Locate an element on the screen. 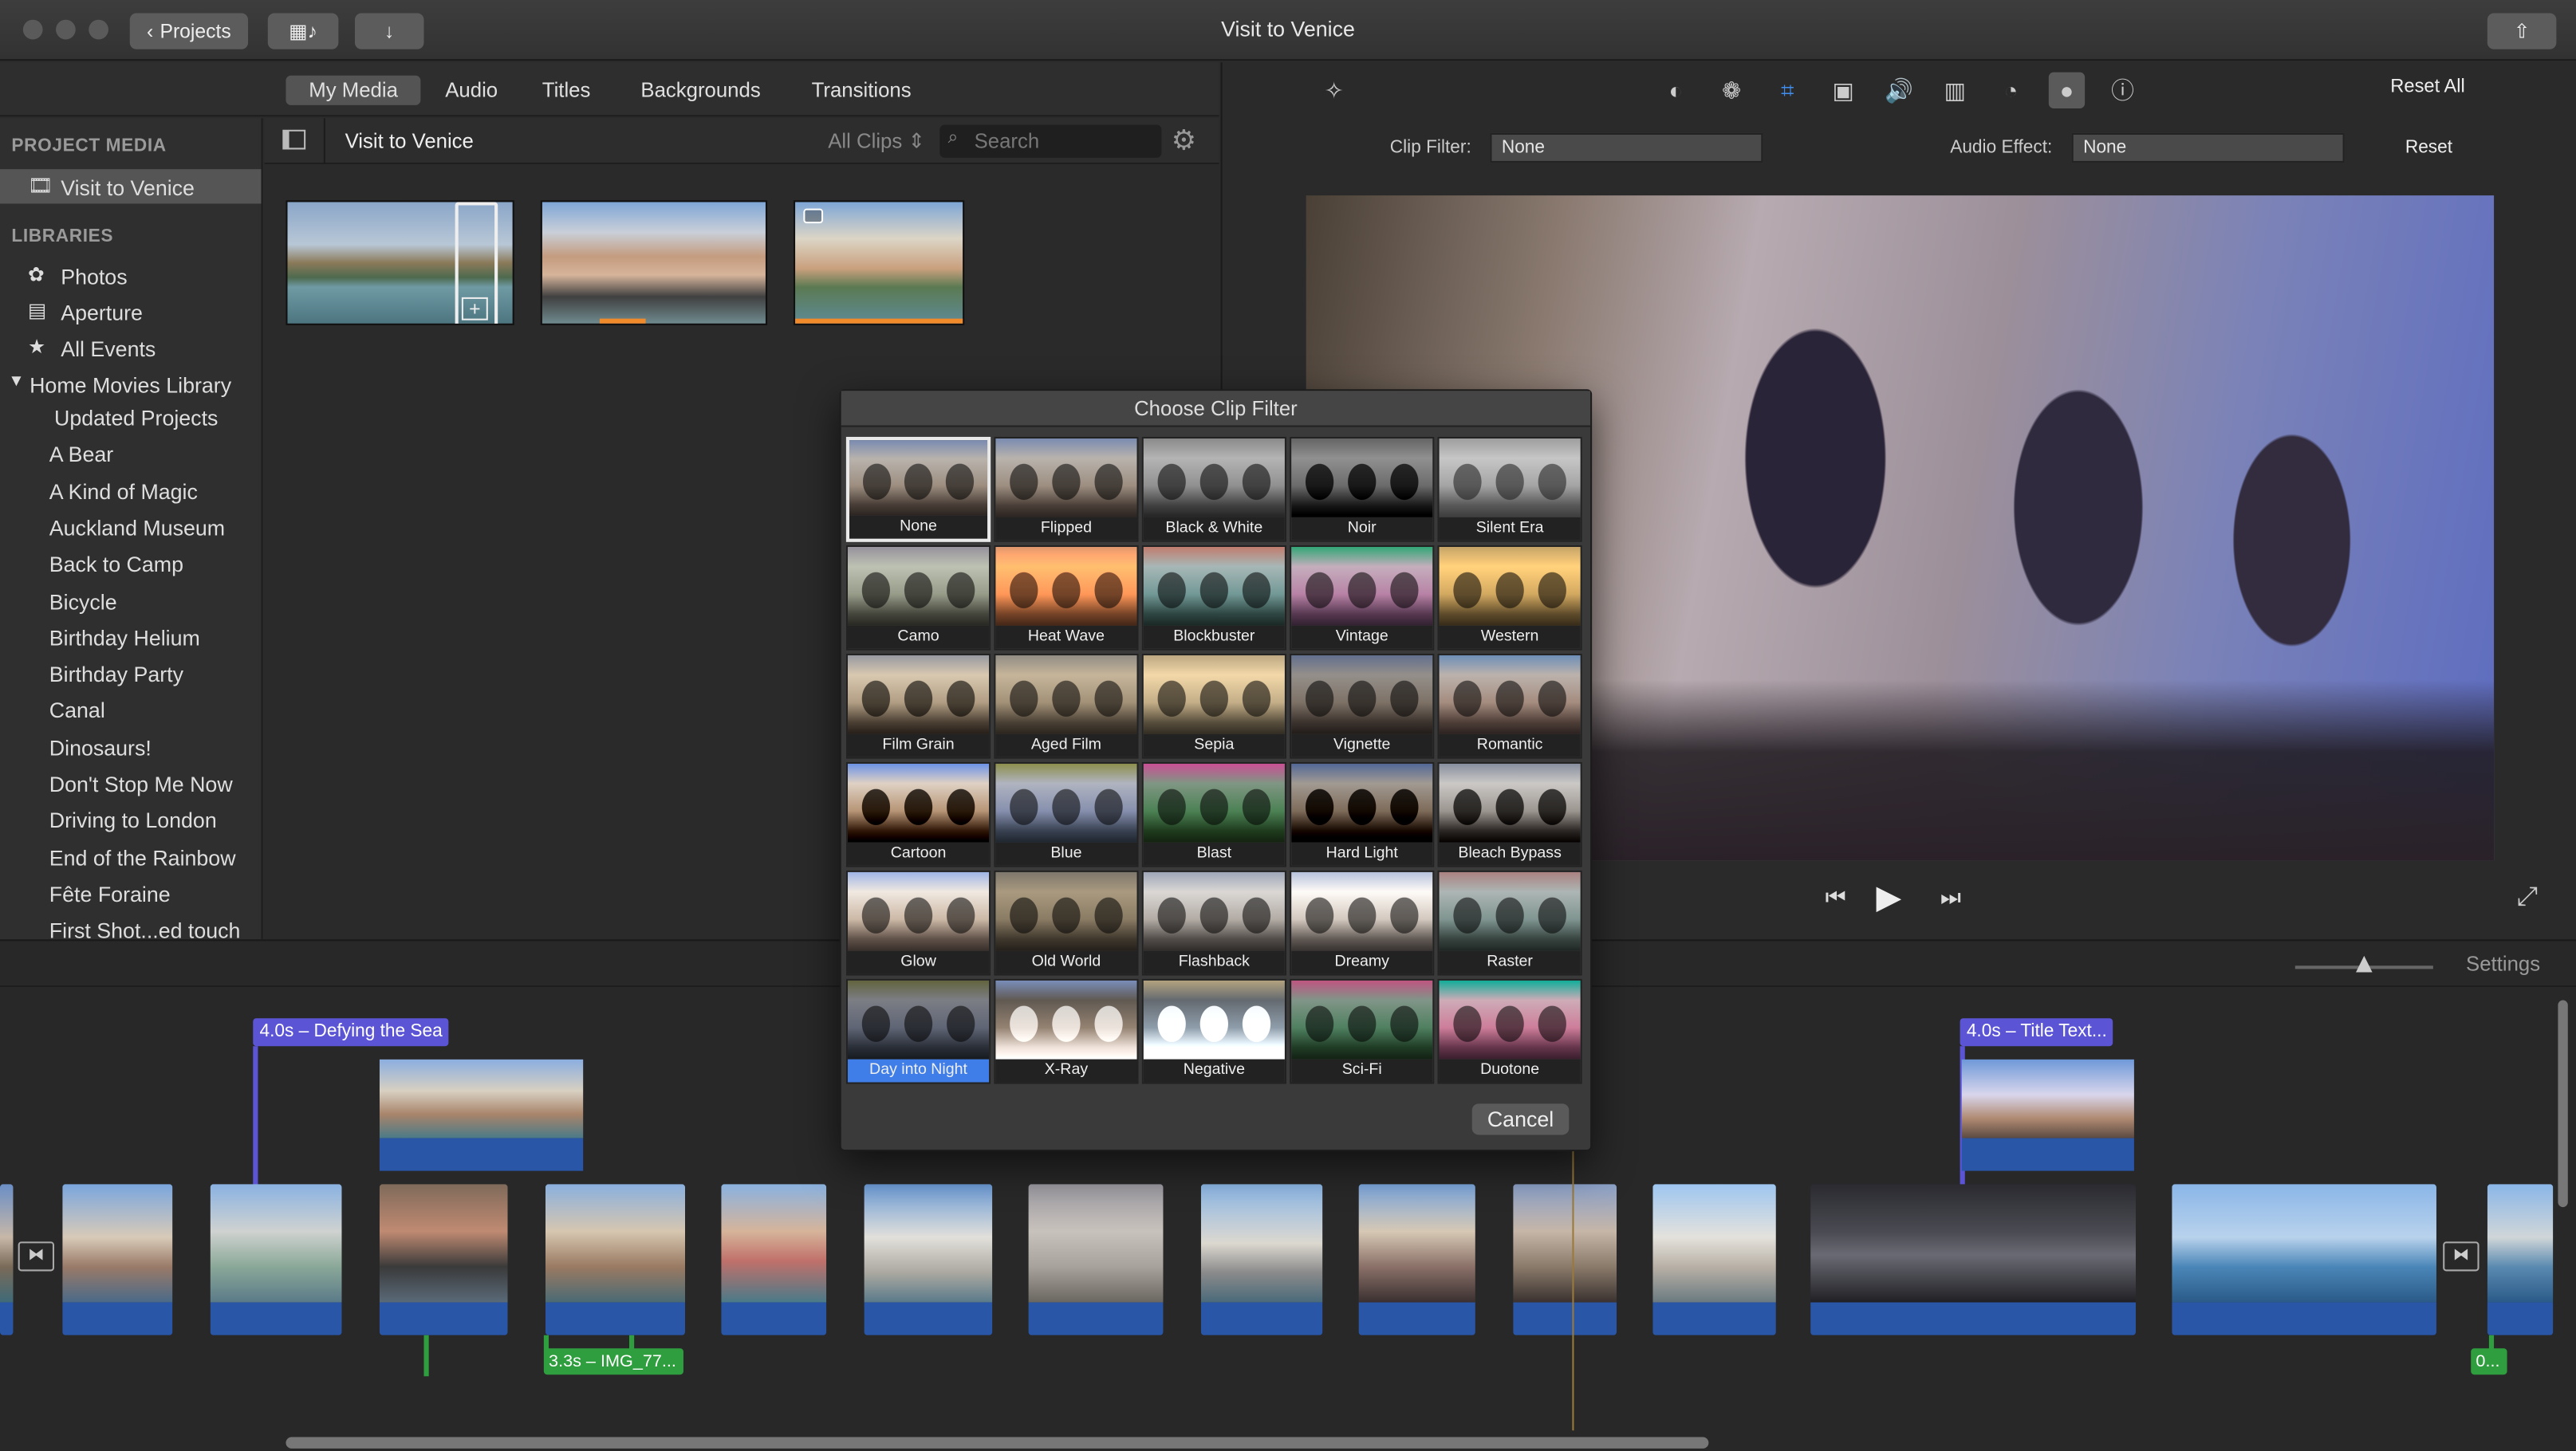 This screenshot has width=2576, height=1451. sidebar-item-event: Fête Foraine is located at coordinates (110, 894).